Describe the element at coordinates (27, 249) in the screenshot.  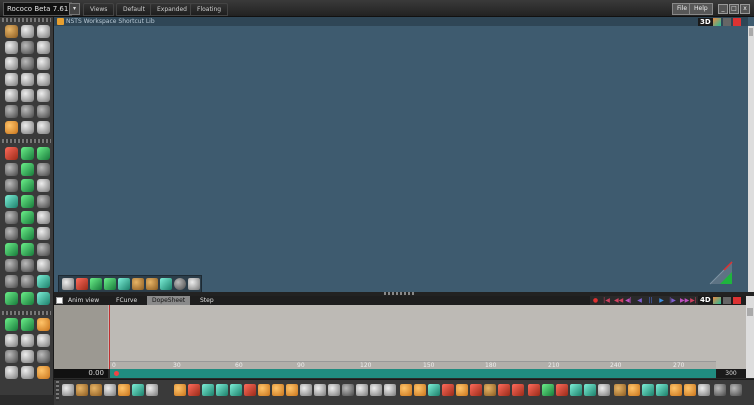
I see `terrain-icon` at that location.